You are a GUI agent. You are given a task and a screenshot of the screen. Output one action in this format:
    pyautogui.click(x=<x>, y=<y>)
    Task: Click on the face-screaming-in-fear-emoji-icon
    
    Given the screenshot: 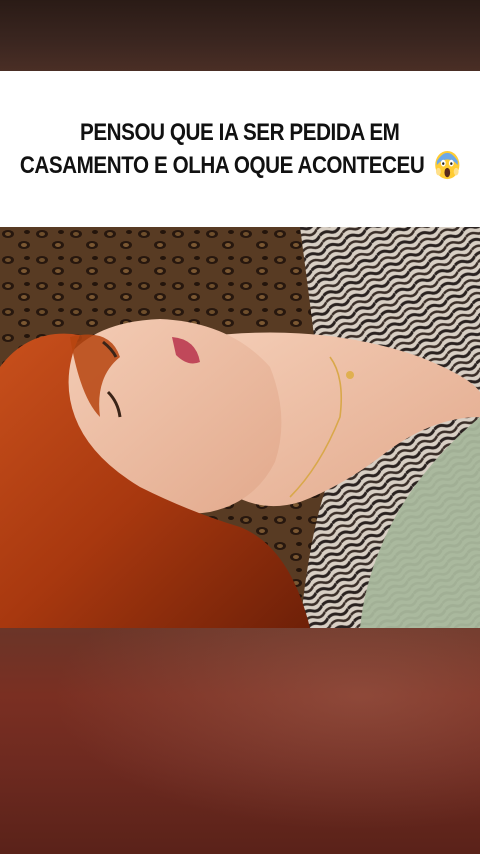 What is the action you would take?
    pyautogui.click(x=447, y=164)
    